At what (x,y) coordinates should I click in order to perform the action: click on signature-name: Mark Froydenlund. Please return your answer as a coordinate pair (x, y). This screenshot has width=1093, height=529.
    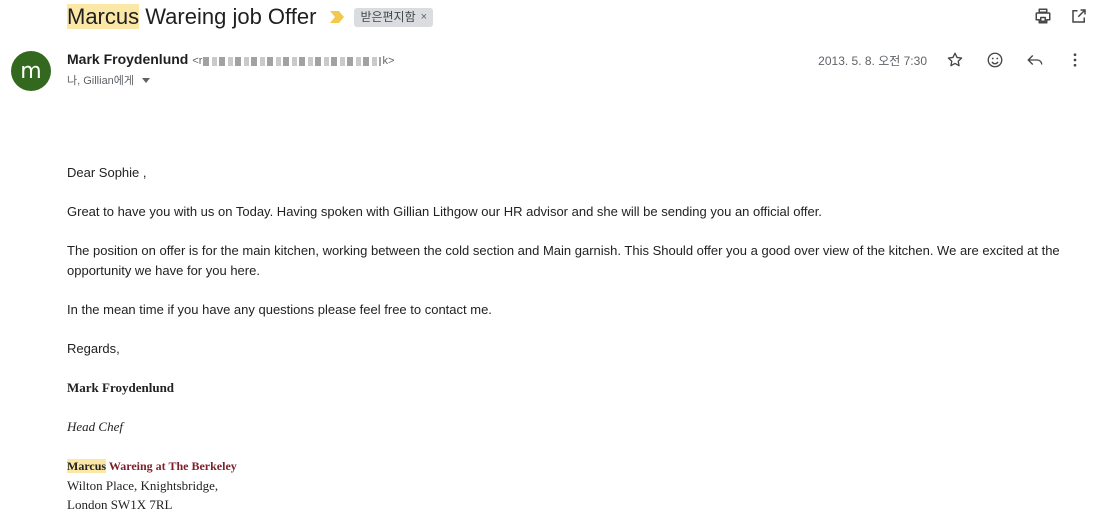
    Looking at the image, I should click on (121, 387).